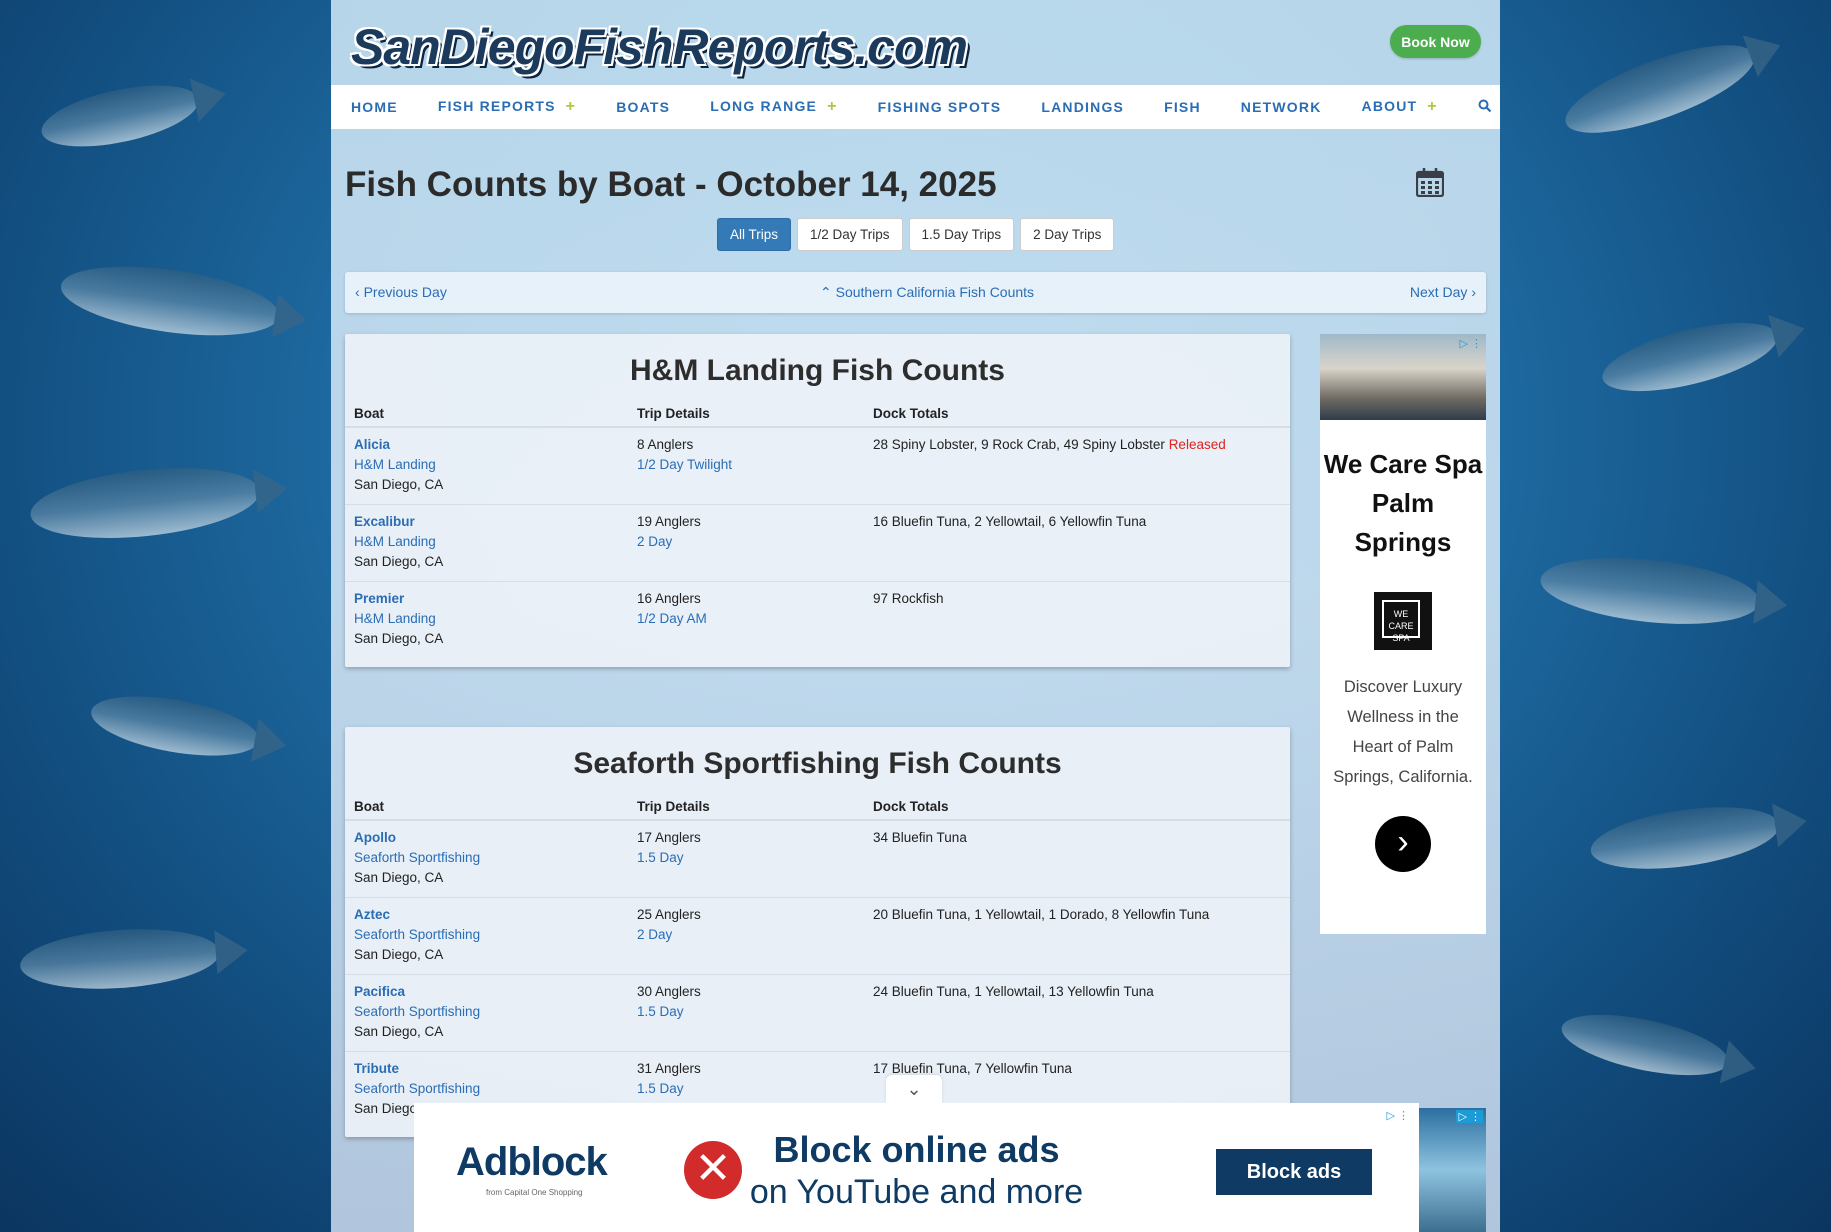 The height and width of the screenshot is (1232, 1831). What do you see at coordinates (1281, 107) in the screenshot?
I see `nav-item-network: NETWORK` at bounding box center [1281, 107].